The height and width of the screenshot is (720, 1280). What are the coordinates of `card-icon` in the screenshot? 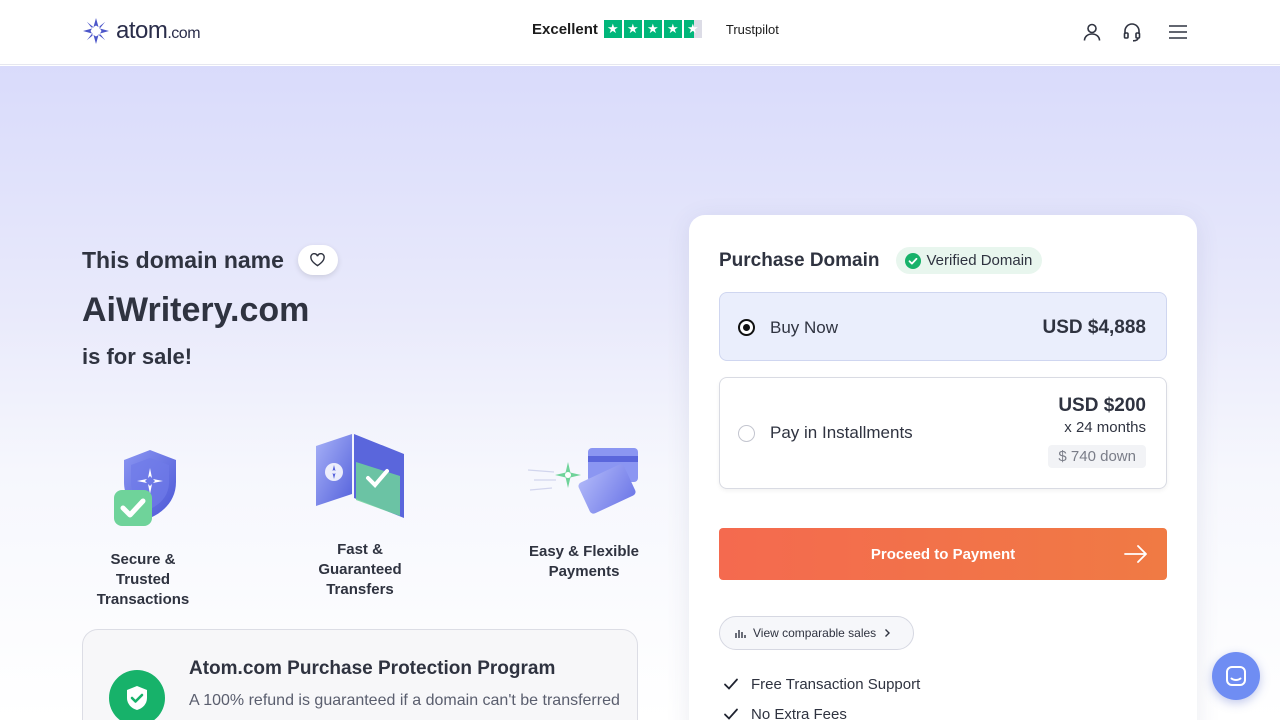 It's located at (583, 481).